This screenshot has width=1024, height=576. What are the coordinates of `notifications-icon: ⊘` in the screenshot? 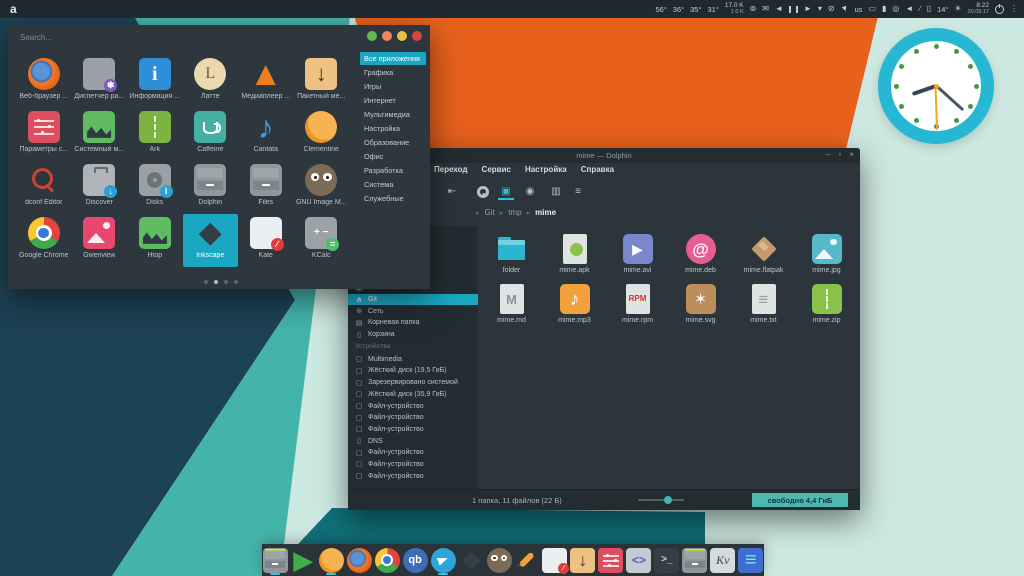 It's located at (831, 9).